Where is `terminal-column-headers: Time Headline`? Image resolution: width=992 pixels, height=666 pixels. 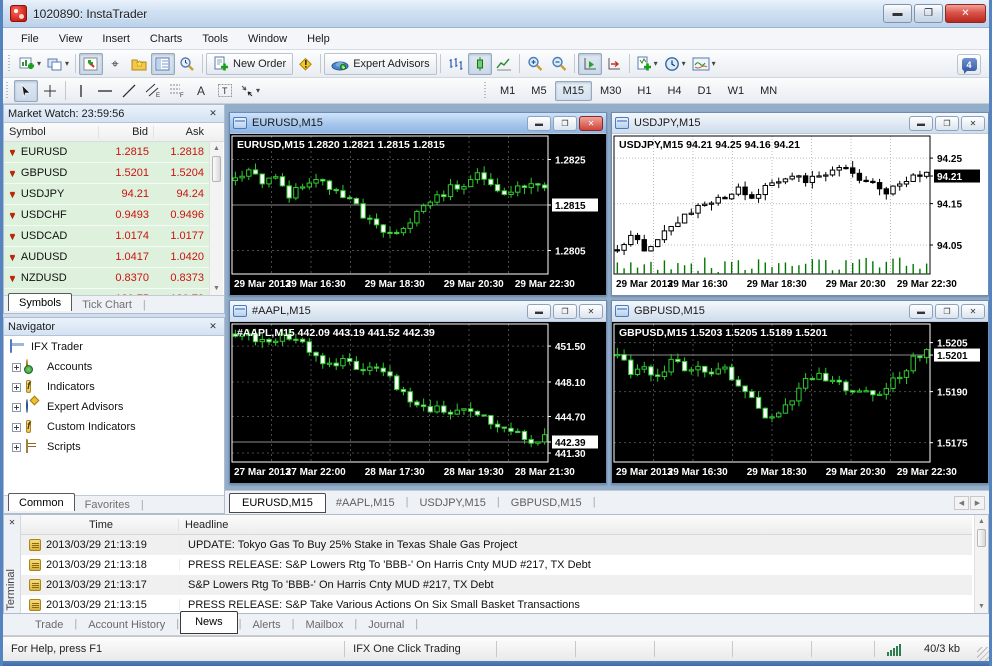
terminal-column-headers: Time Headline is located at coordinates (496, 525).